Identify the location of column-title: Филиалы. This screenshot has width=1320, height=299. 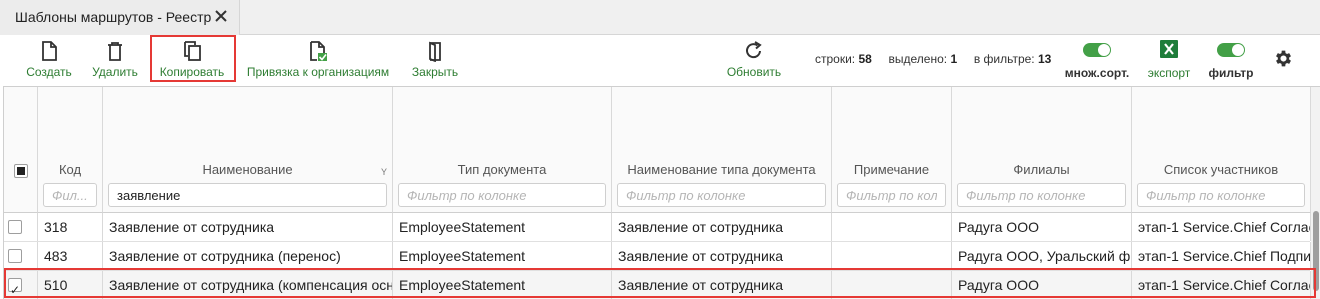
(1041, 169).